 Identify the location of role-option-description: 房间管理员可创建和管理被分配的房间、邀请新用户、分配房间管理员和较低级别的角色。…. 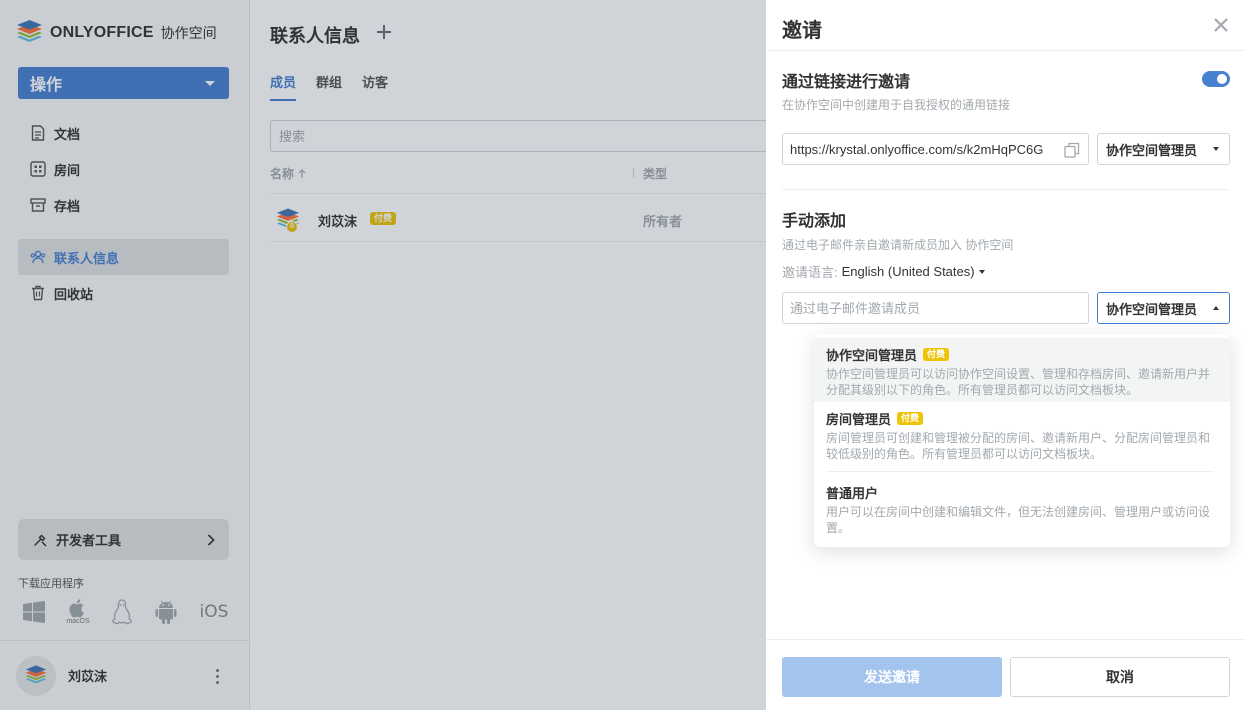
(1018, 446).